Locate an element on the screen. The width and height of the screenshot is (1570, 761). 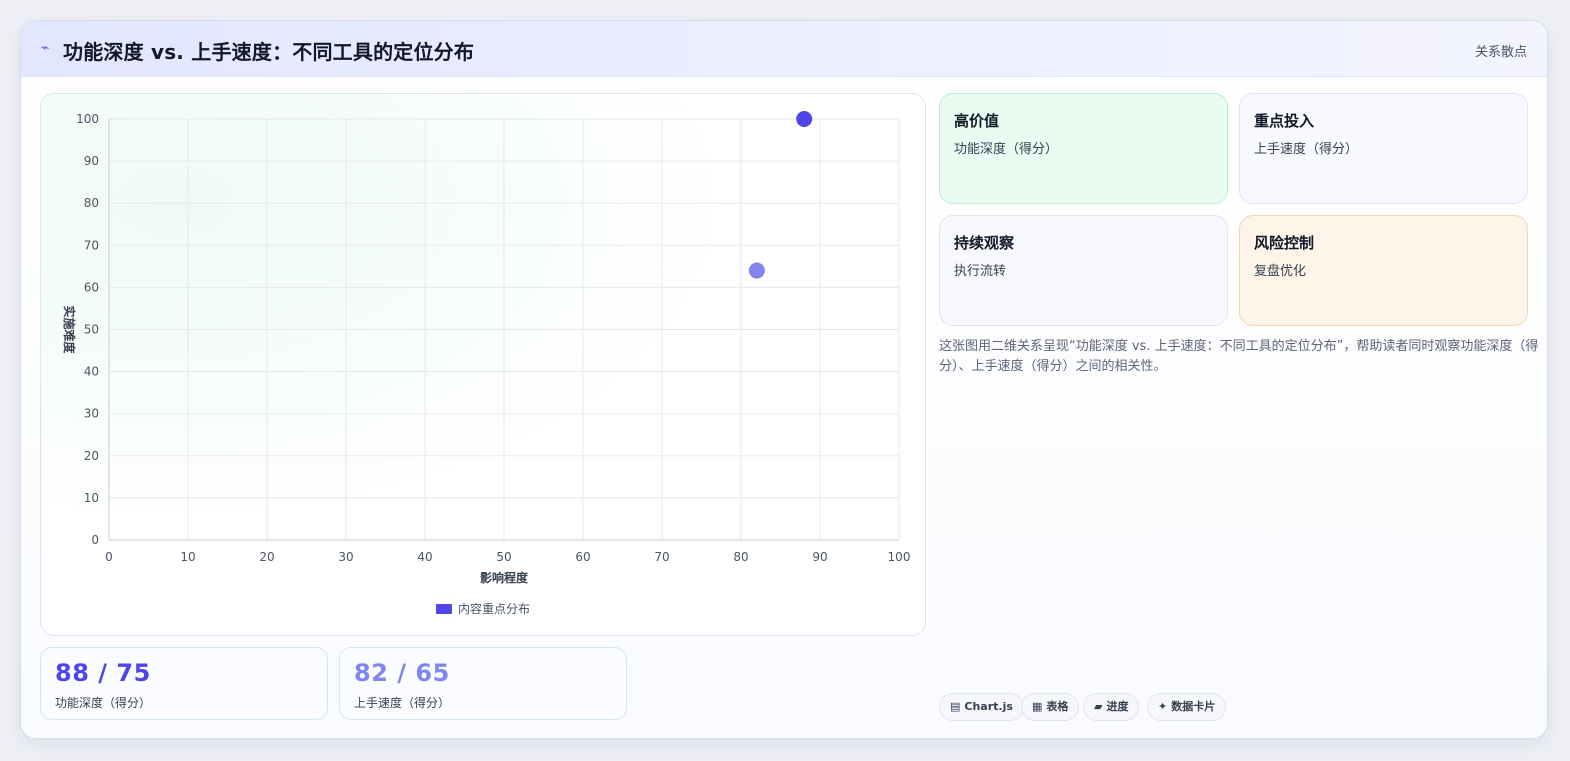
y-tick-label: 0 is located at coordinates (95, 540).